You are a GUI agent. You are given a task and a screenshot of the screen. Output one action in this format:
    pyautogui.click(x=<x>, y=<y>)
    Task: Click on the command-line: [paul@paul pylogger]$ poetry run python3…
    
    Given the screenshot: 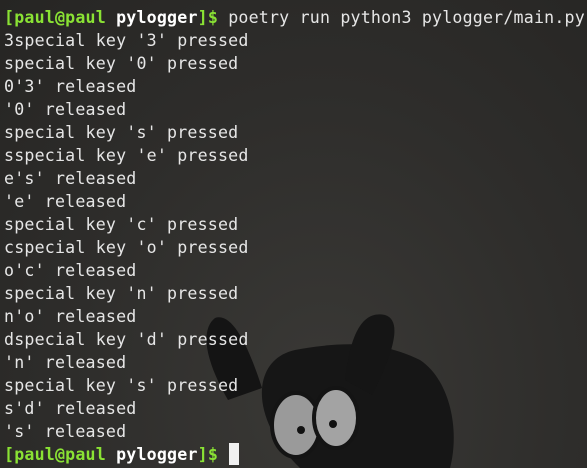 What is the action you would take?
    pyautogui.click(x=295, y=17)
    